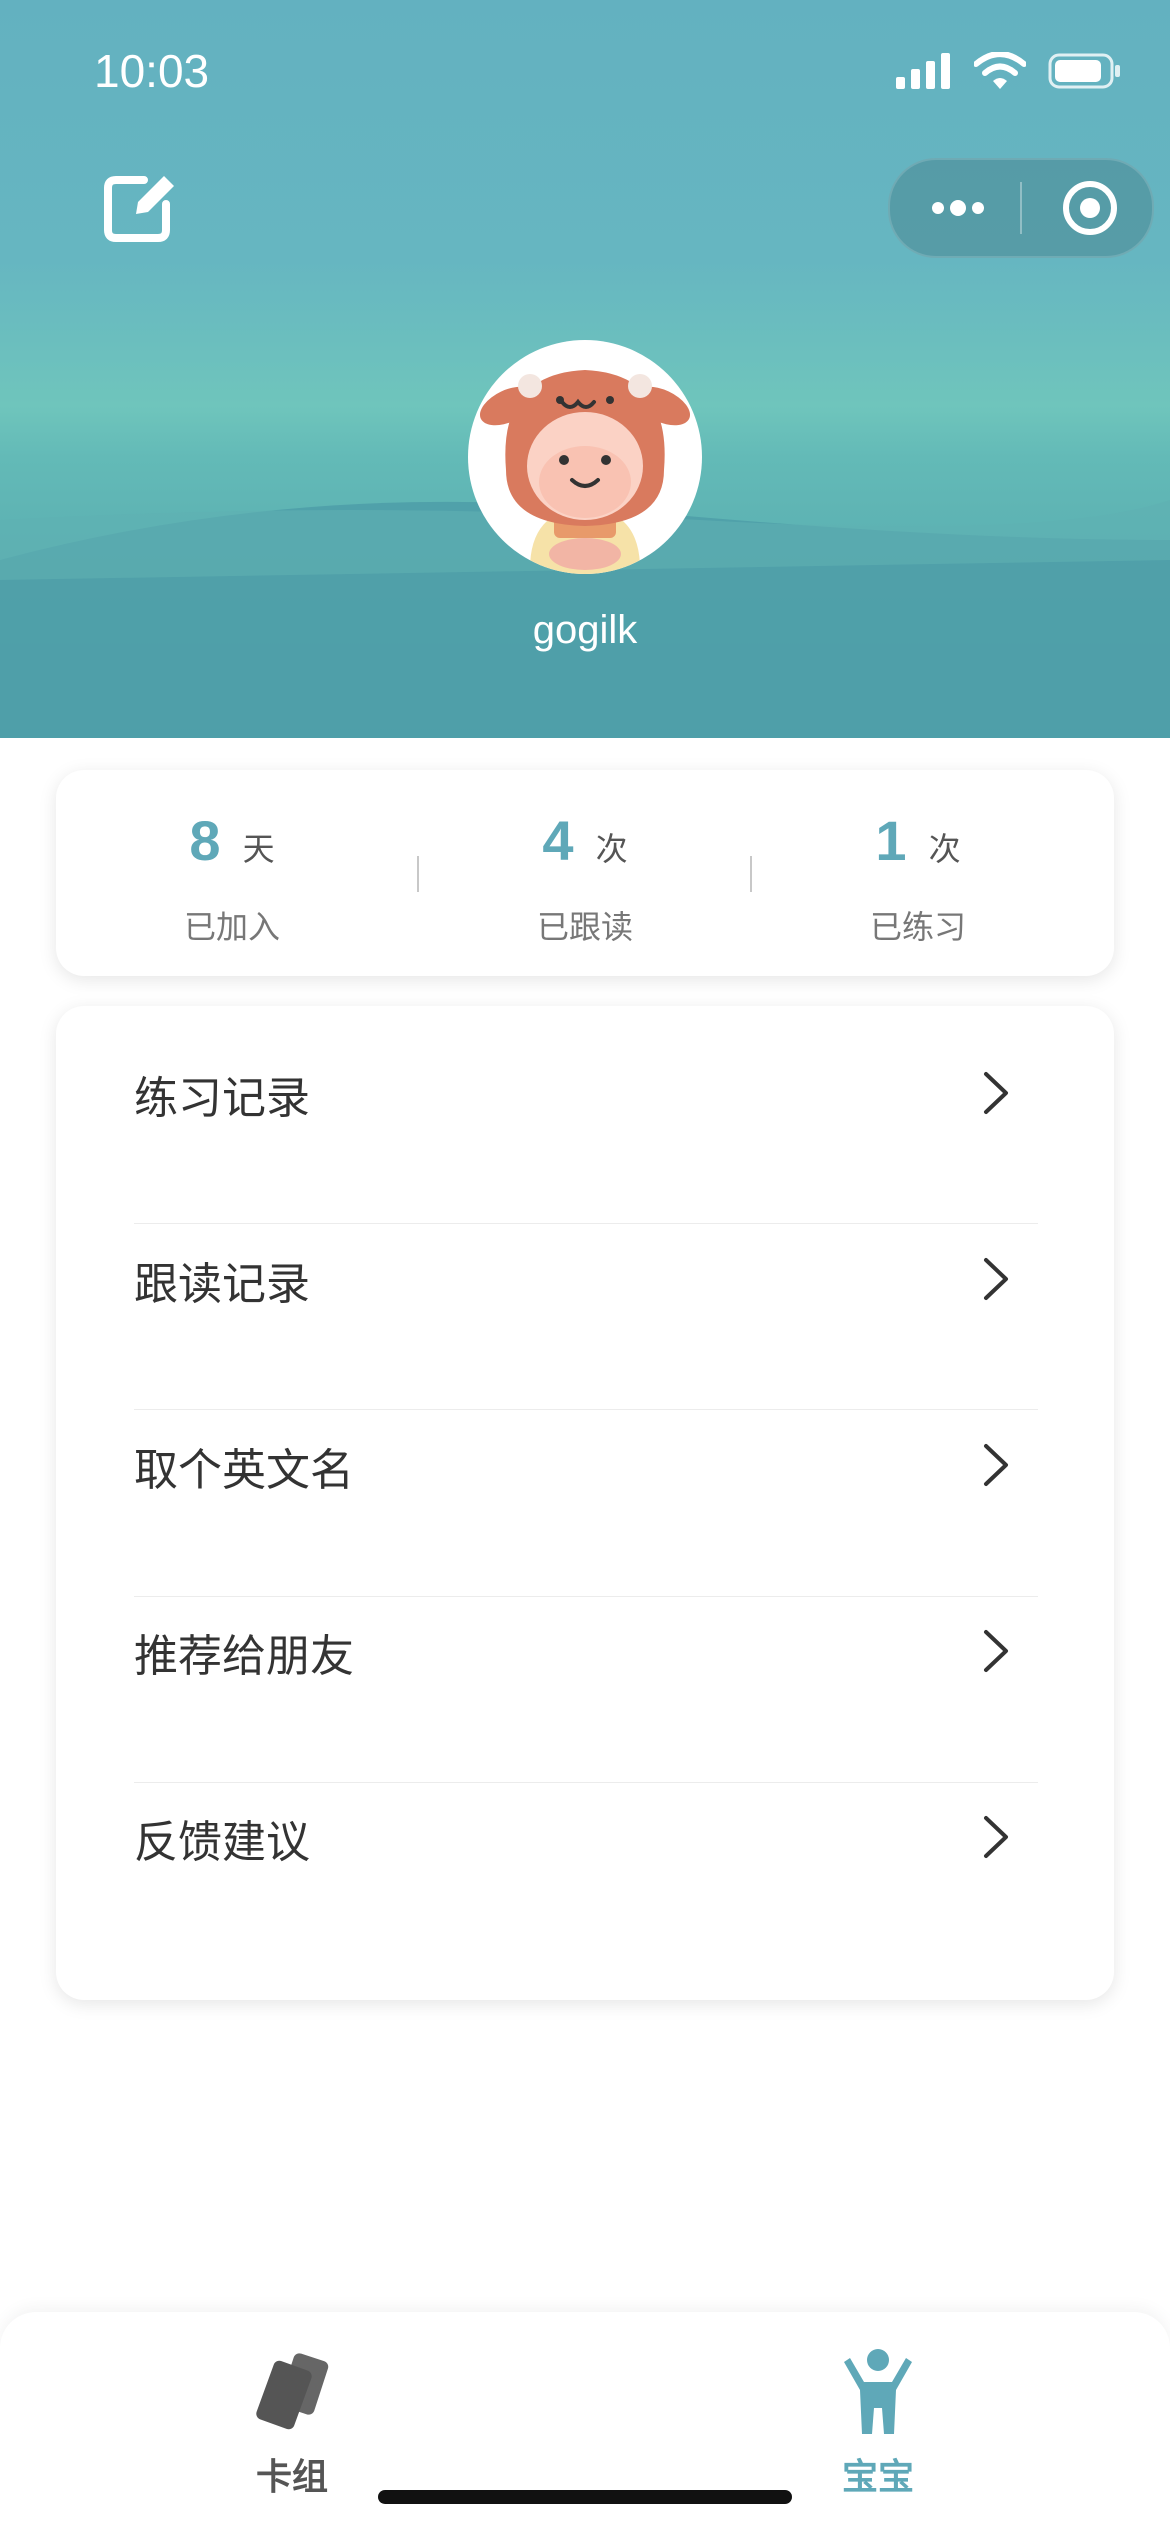 The width and height of the screenshot is (1170, 2532). What do you see at coordinates (291, 2477) in the screenshot?
I see `tab-label: 卡组` at bounding box center [291, 2477].